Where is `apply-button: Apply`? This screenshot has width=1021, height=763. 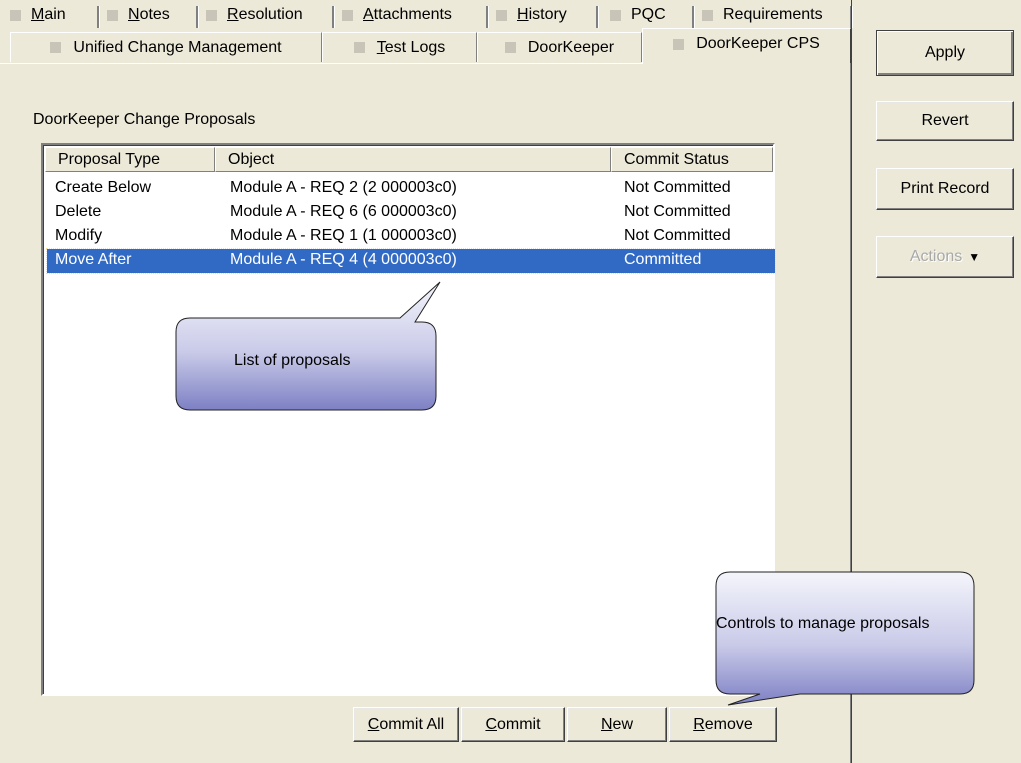 apply-button: Apply is located at coordinates (945, 53).